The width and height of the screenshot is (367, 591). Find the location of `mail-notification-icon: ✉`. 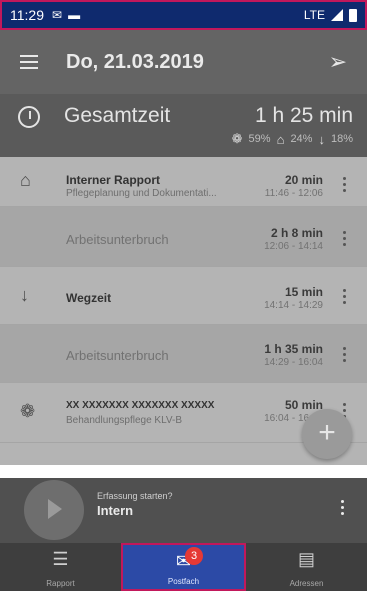

mail-notification-icon: ✉ is located at coordinates (57, 15).